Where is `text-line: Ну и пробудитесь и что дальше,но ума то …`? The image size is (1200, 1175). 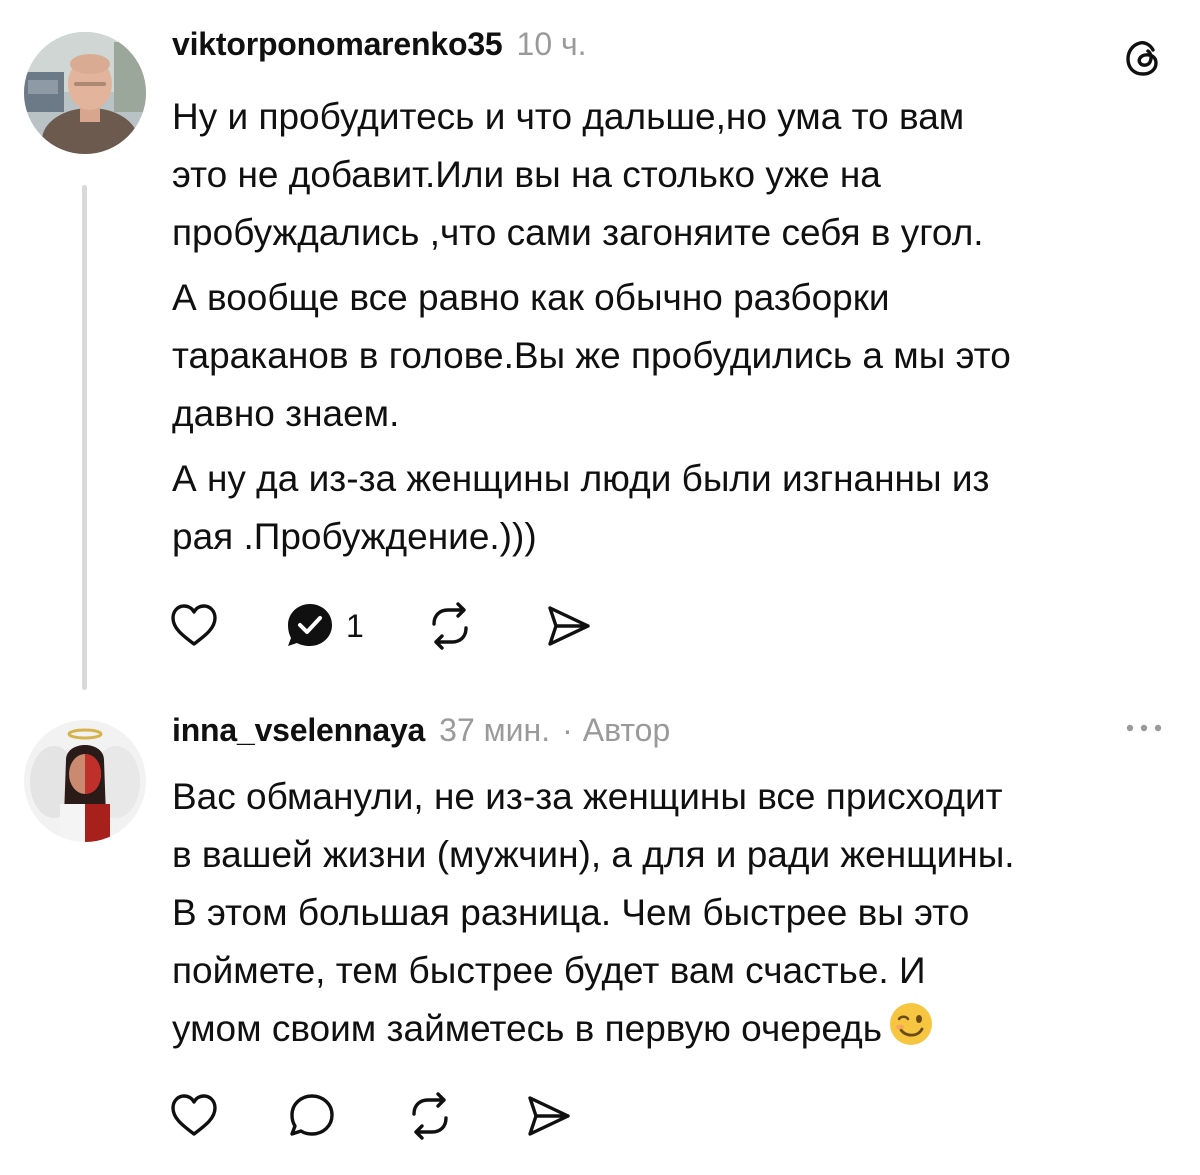
text-line: Ну и пробудитесь и что дальше,но ума то … is located at coordinates (568, 116).